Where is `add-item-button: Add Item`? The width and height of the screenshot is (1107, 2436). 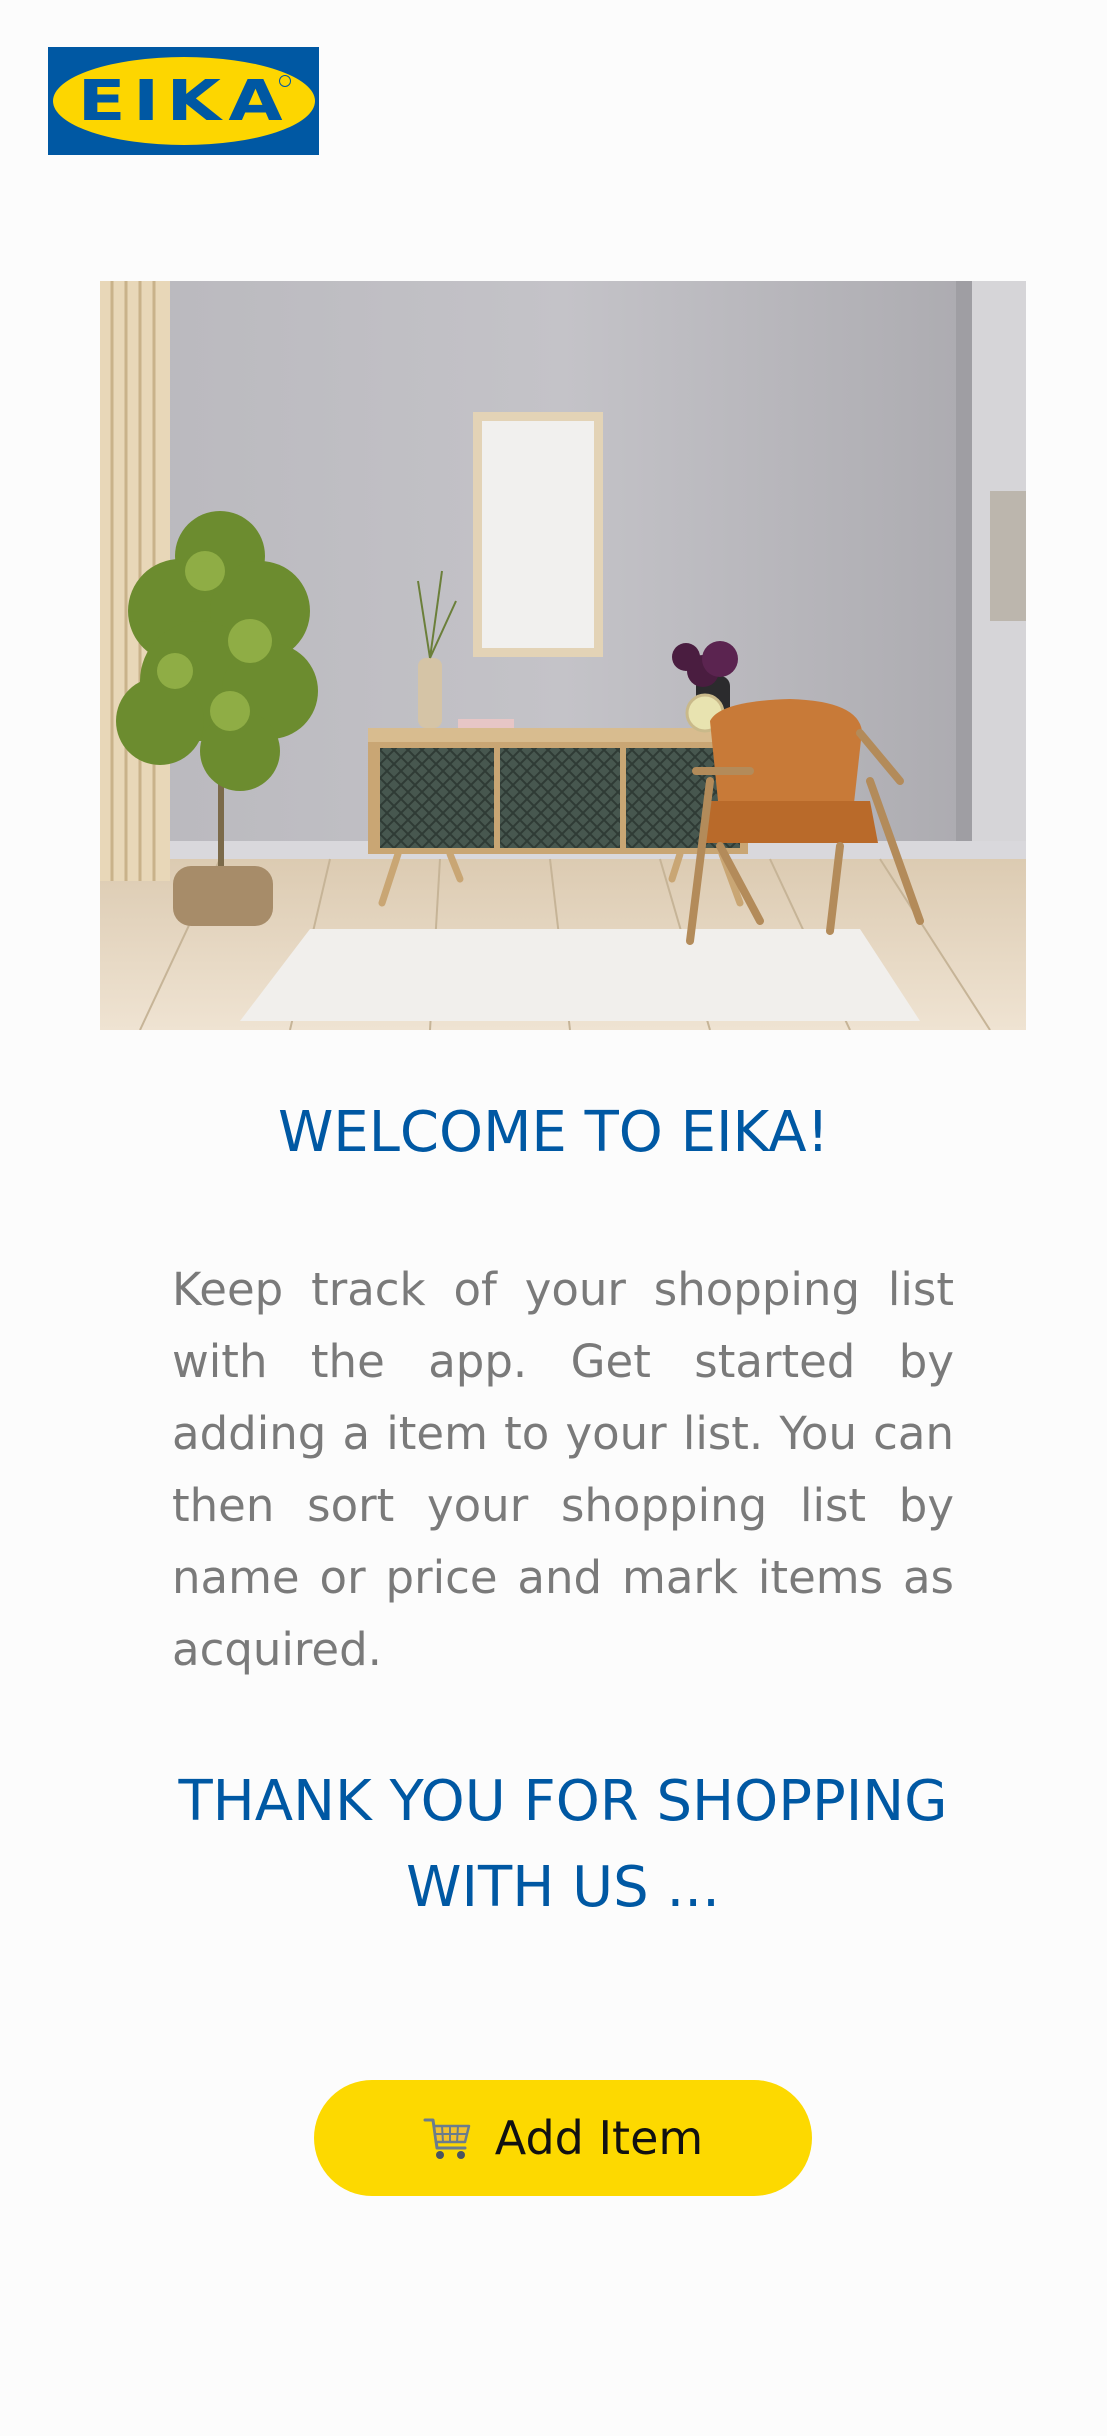 add-item-button: Add Item is located at coordinates (563, 2138).